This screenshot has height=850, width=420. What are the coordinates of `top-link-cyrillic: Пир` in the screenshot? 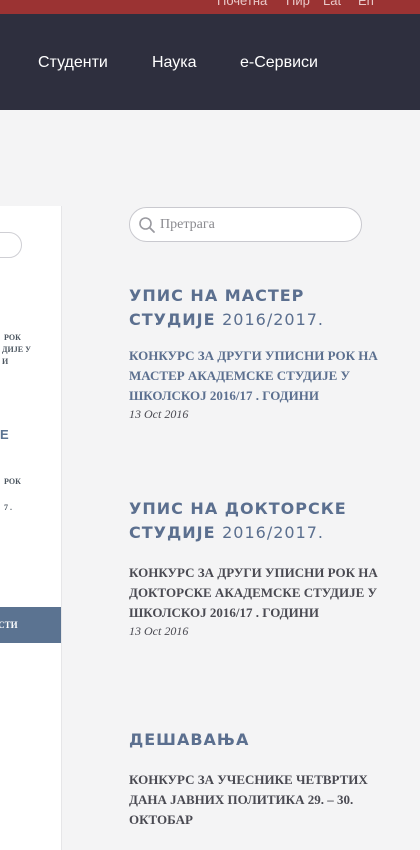 It's located at (298, 4).